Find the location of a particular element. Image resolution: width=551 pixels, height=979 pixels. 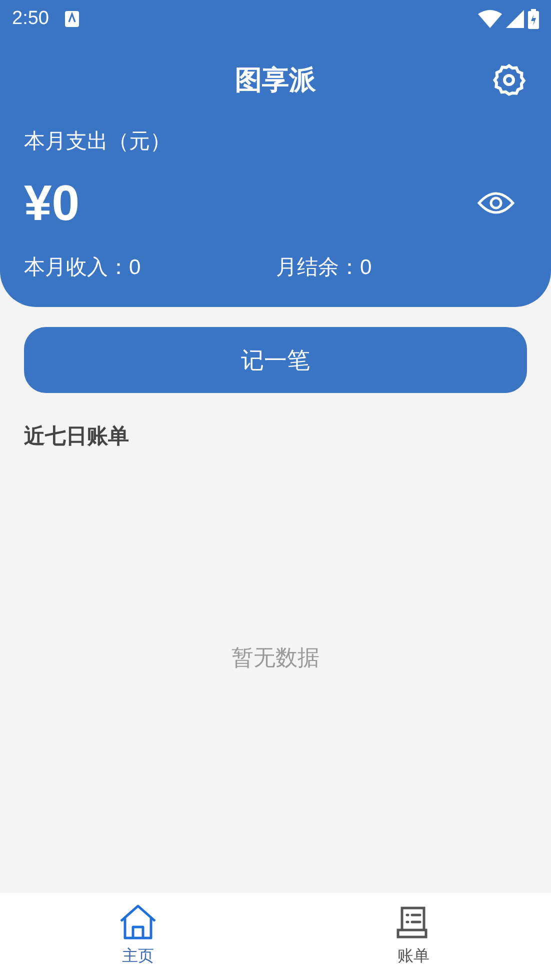

income-text: 本月收入：0 is located at coordinates (83, 267).